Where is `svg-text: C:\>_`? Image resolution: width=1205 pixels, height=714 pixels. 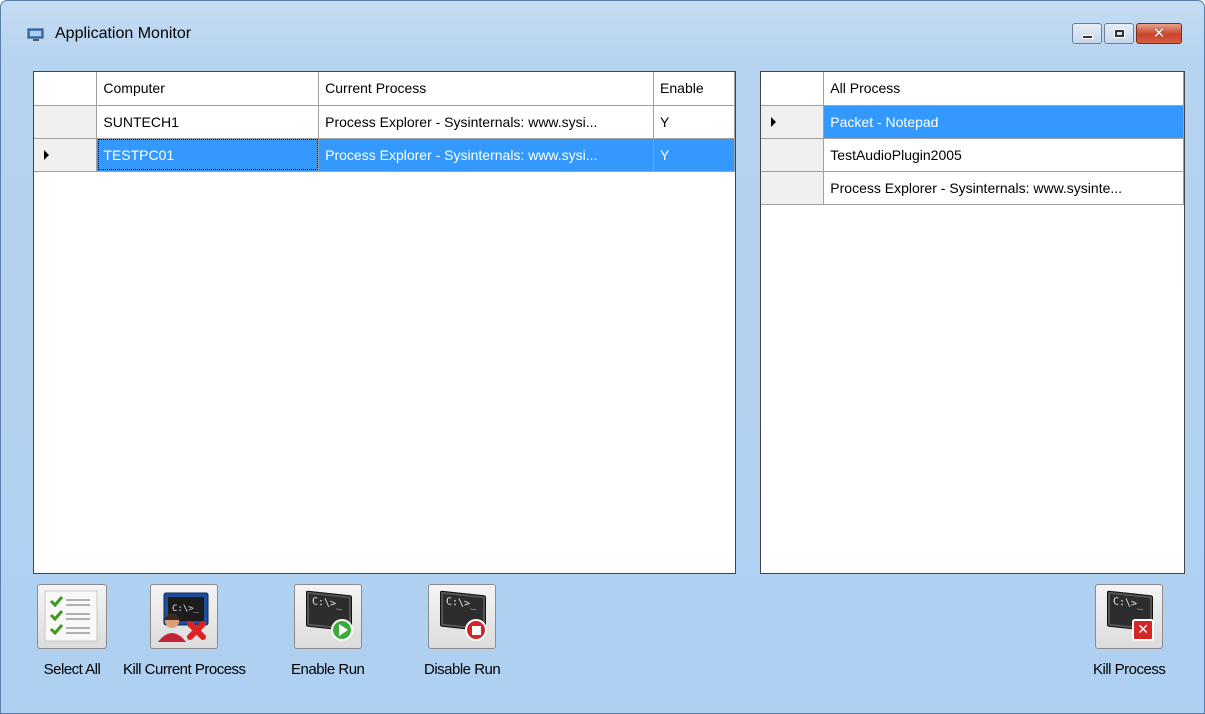 svg-text: C:\>_ is located at coordinates (186, 609).